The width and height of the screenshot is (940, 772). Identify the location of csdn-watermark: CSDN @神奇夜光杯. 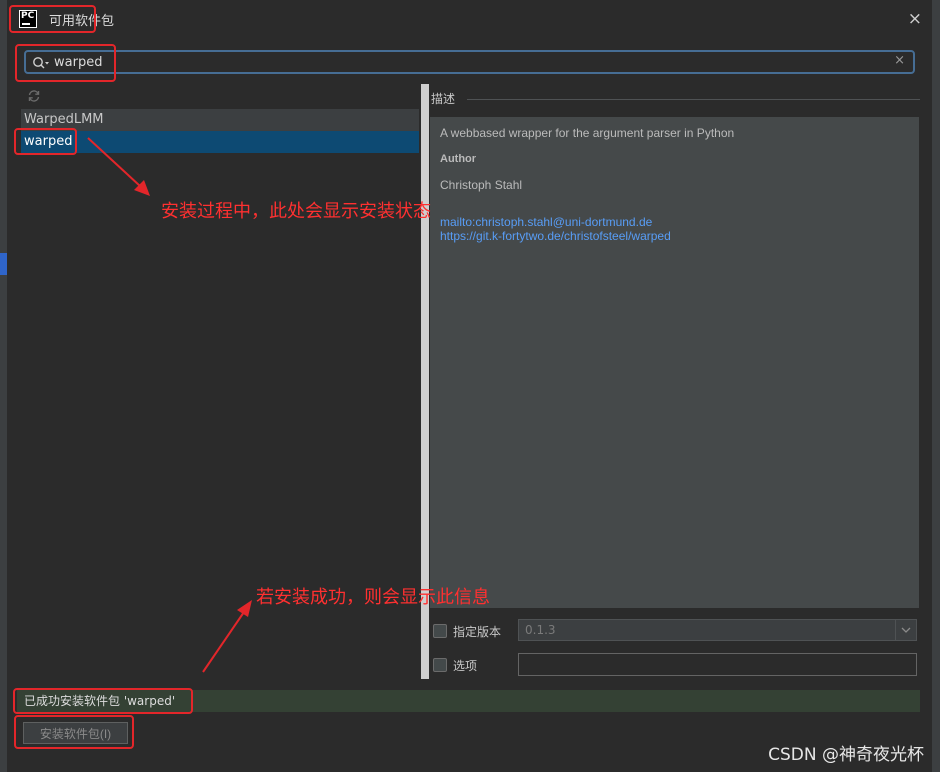
(846, 755).